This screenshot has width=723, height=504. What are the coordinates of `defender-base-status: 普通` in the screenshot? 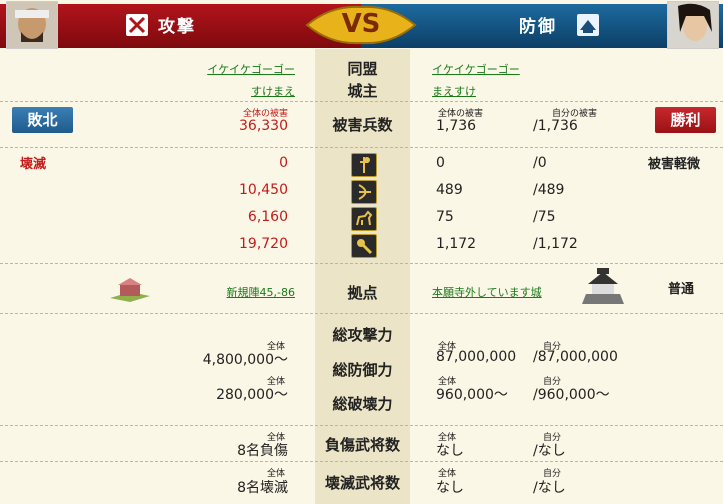 It's located at (681, 289).